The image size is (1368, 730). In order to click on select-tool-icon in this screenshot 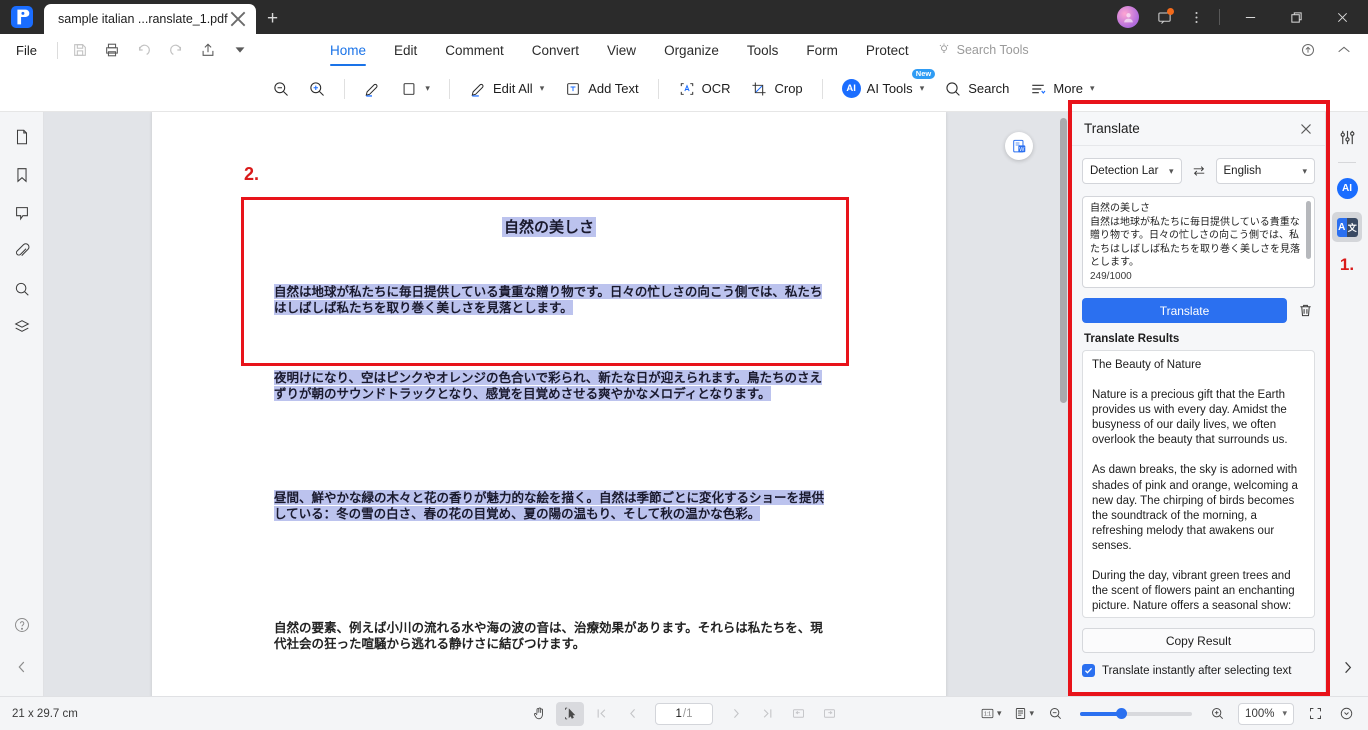, I will do `click(570, 713)`.